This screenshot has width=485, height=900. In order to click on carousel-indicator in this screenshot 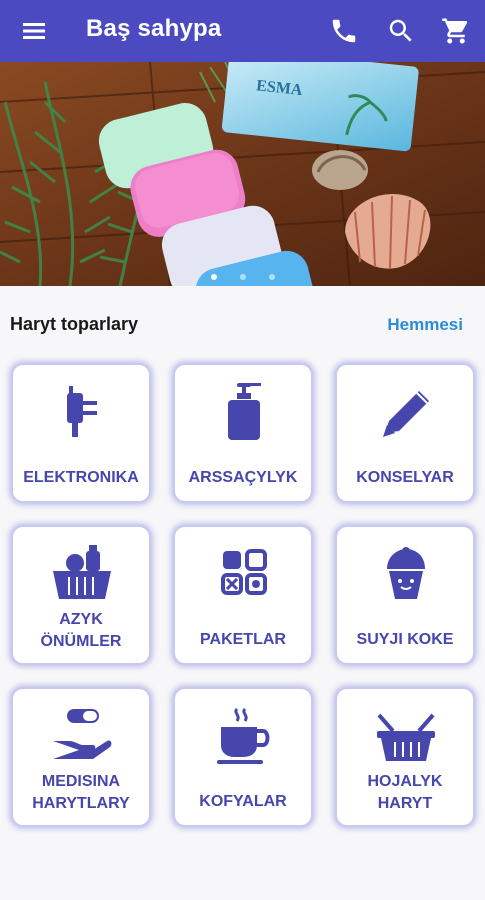, I will do `click(242, 278)`.